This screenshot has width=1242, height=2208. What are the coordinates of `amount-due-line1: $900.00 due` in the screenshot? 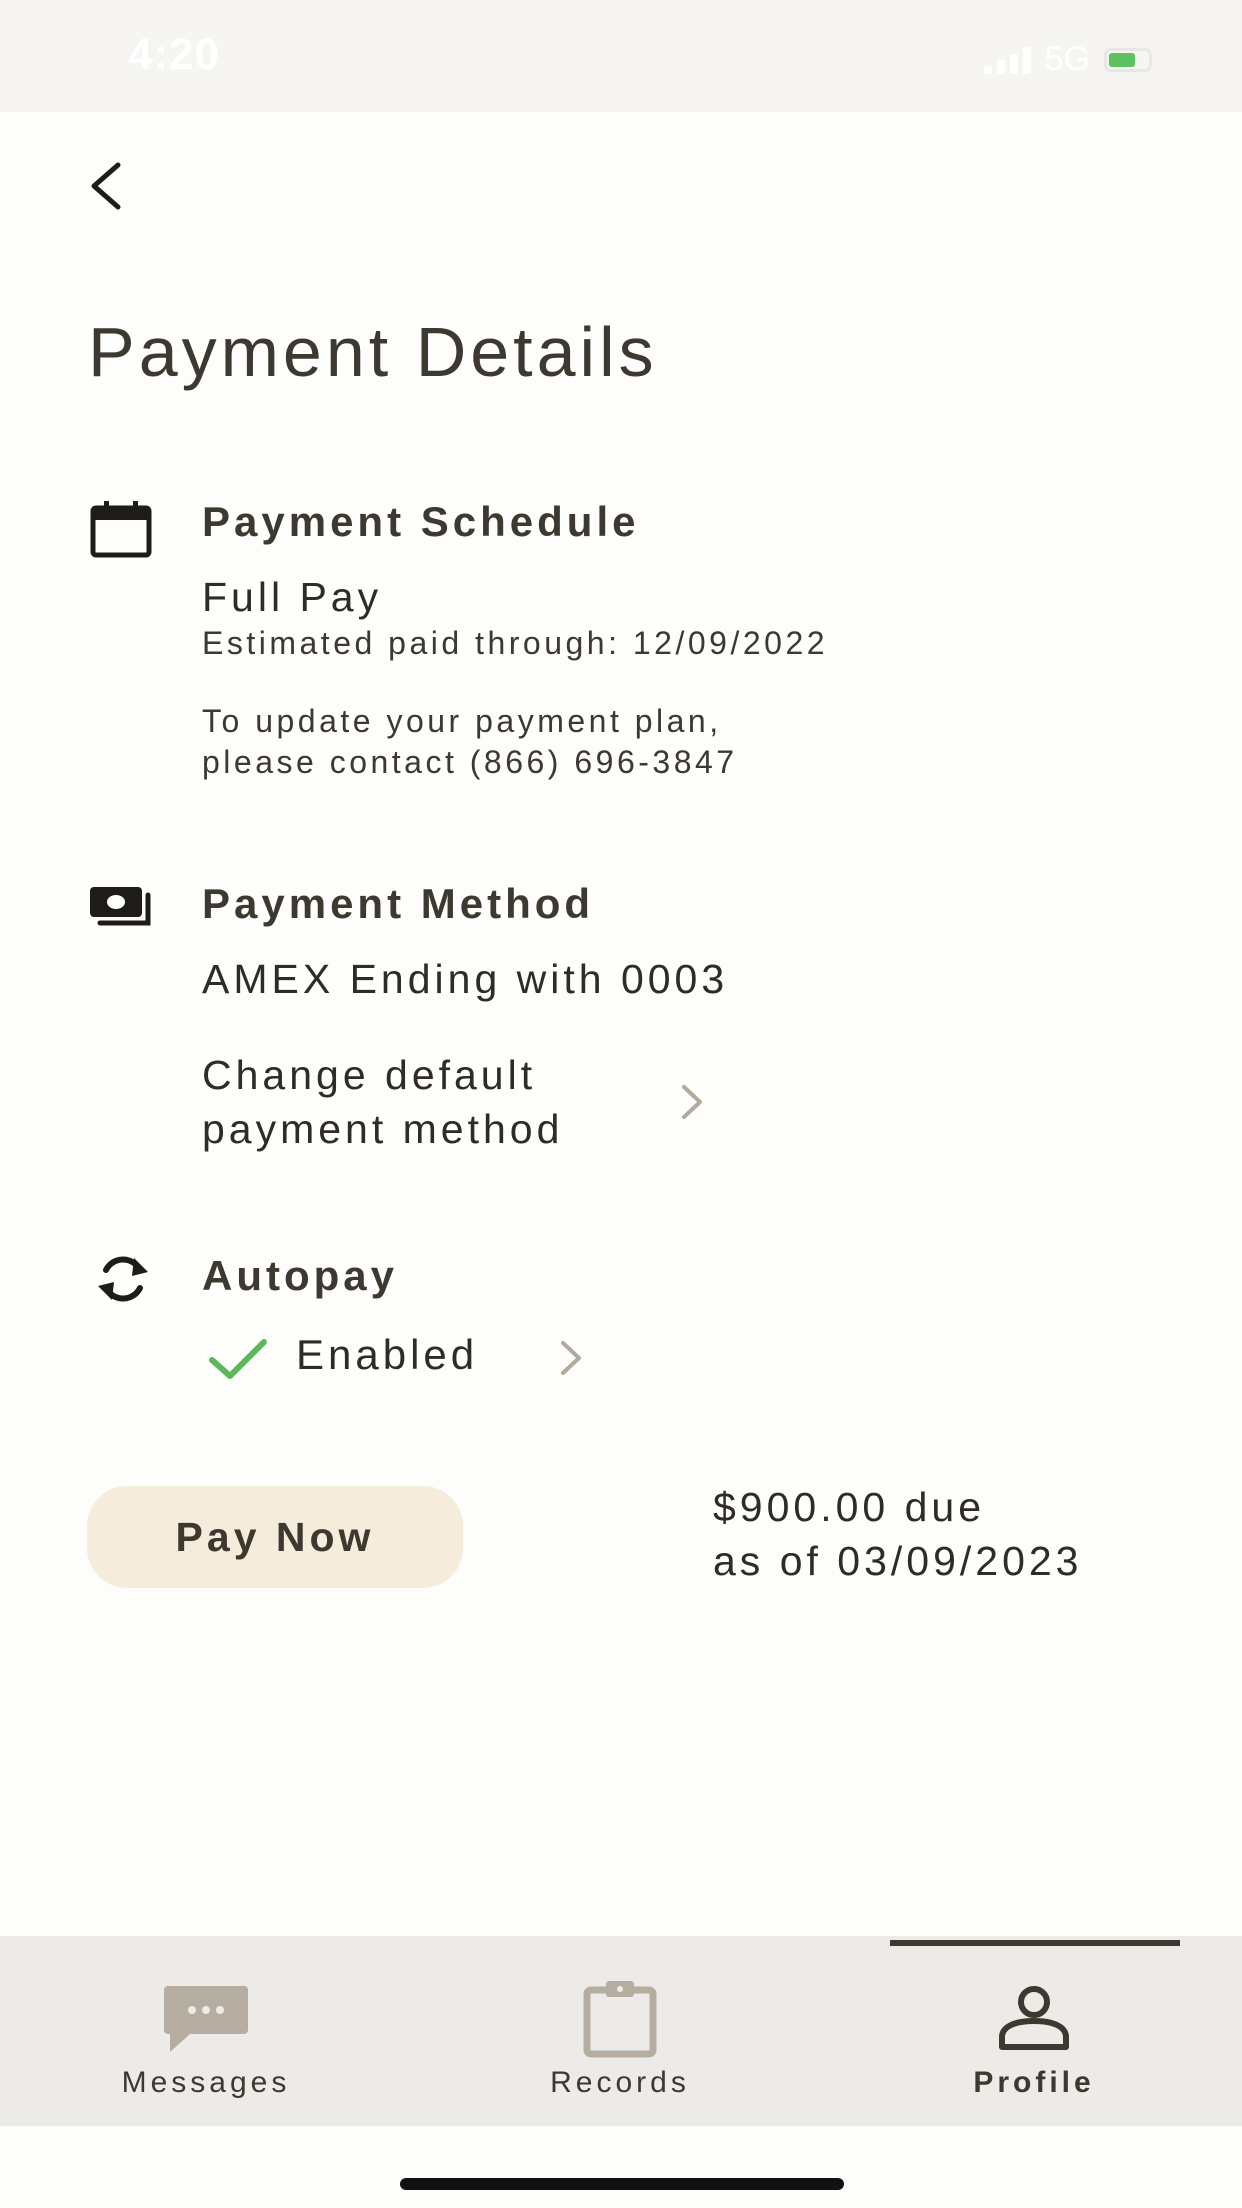 It's located at (849, 1507).